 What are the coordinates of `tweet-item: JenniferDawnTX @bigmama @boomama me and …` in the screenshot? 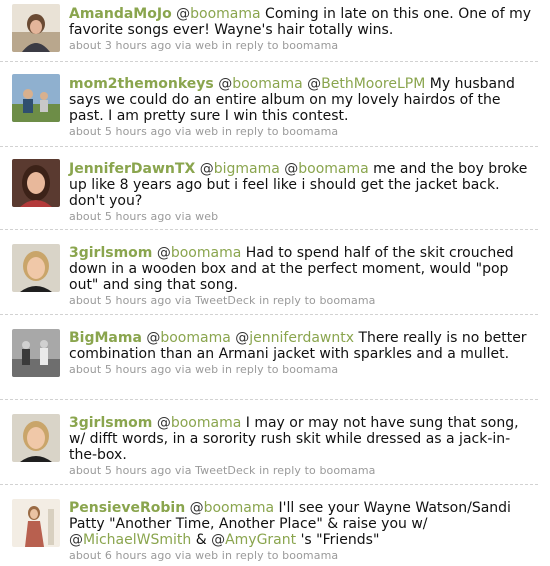 It's located at (269, 188).